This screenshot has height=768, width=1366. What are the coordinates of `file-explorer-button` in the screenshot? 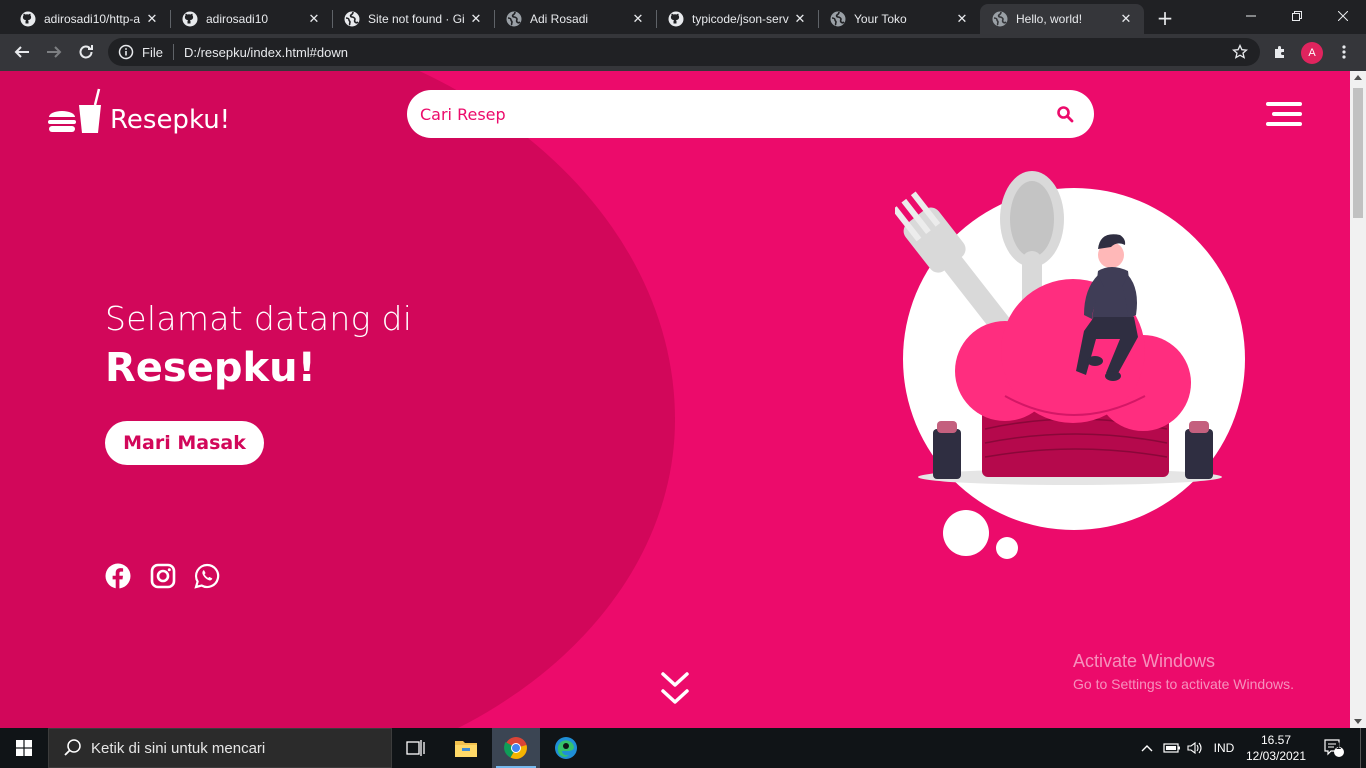 It's located at (466, 748).